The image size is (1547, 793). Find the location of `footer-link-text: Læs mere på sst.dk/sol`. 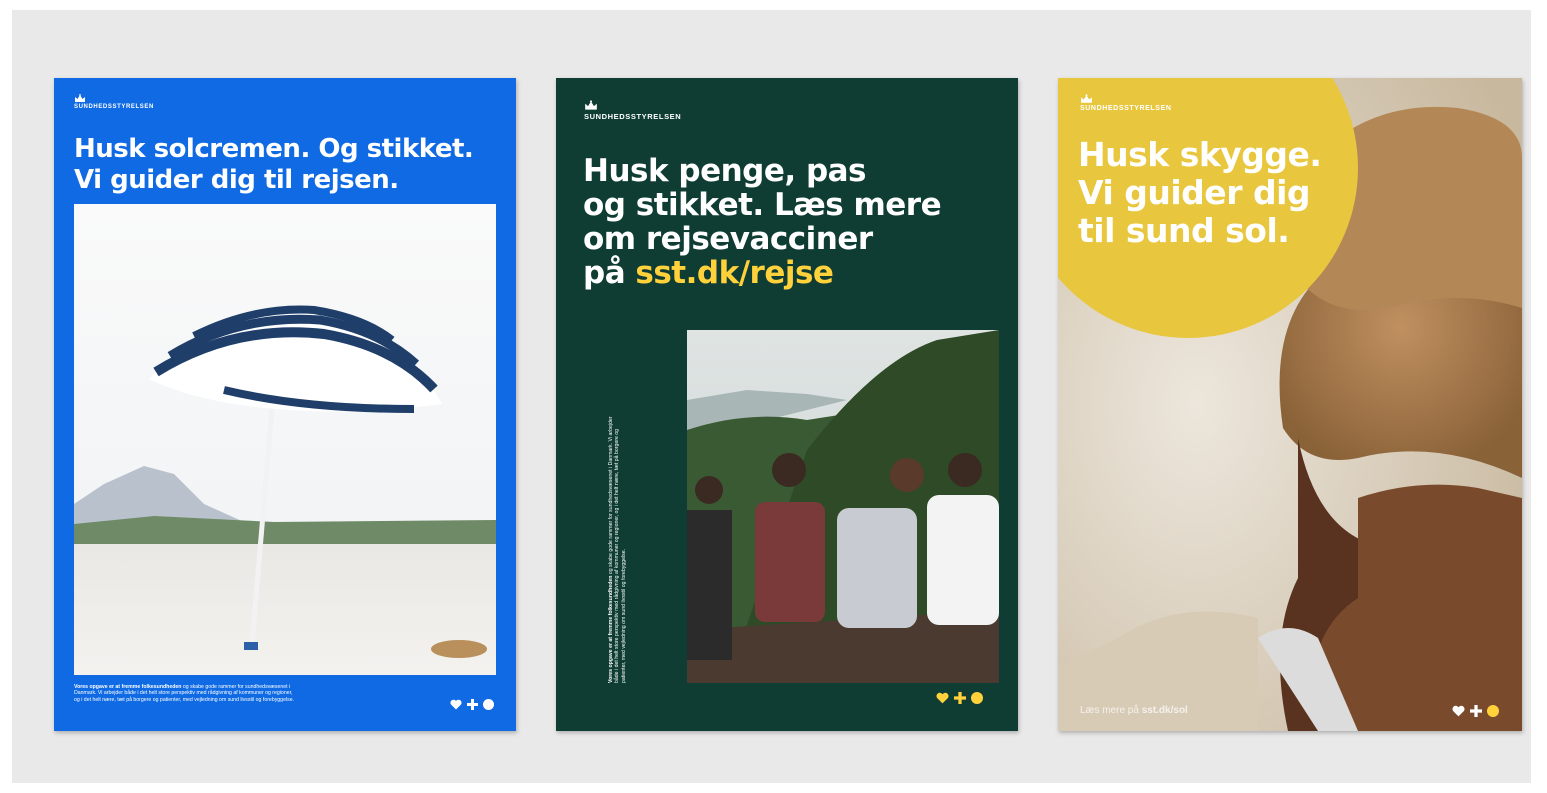

footer-link-text: Læs mere på sst.dk/sol is located at coordinates (1180, 711).